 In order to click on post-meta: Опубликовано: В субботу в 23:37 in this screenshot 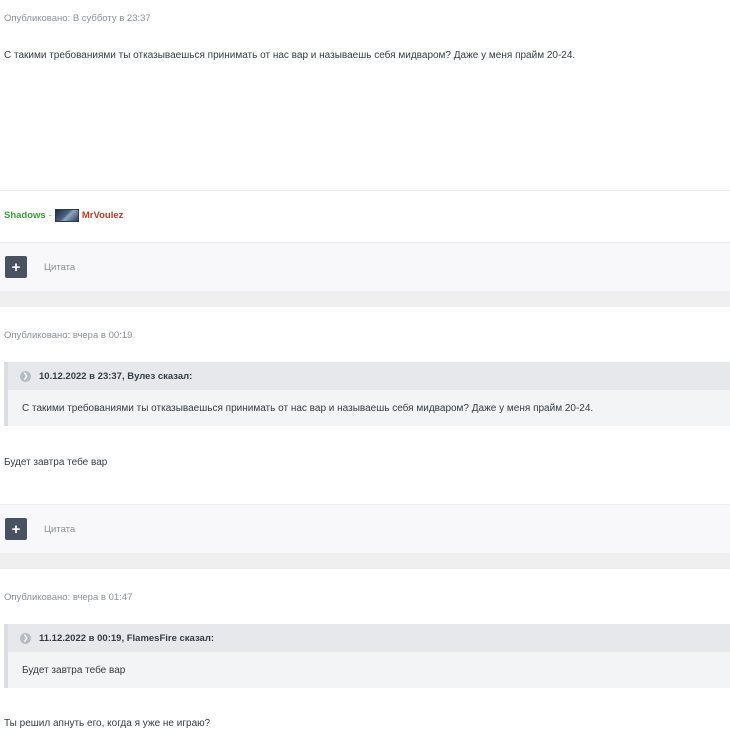, I will do `click(77, 18)`.